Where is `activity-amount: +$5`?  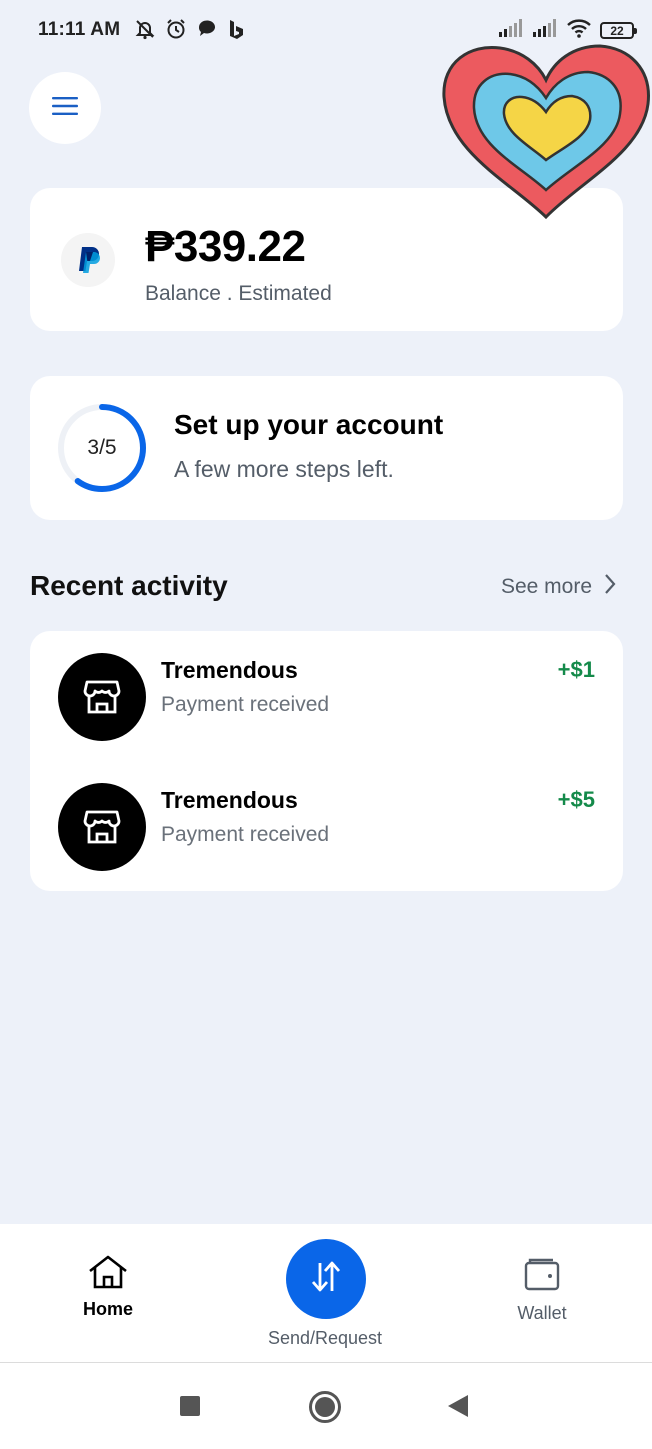
activity-amount: +$5 is located at coordinates (576, 799).